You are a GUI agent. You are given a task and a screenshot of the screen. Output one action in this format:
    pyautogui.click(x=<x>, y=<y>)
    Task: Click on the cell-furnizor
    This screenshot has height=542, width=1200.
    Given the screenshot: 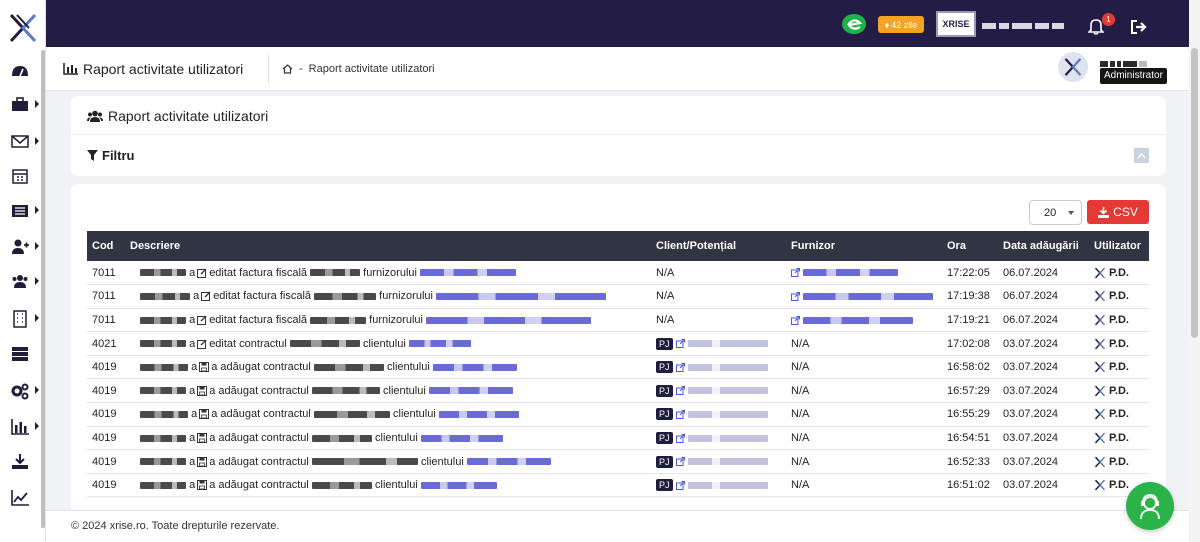 What is the action you would take?
    pyautogui.click(x=864, y=273)
    